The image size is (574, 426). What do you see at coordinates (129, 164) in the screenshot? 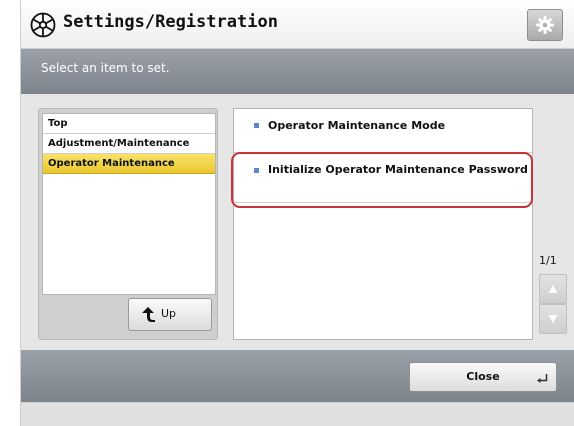
I see `tree-item-operator-maintenance: Operator Maintenance` at bounding box center [129, 164].